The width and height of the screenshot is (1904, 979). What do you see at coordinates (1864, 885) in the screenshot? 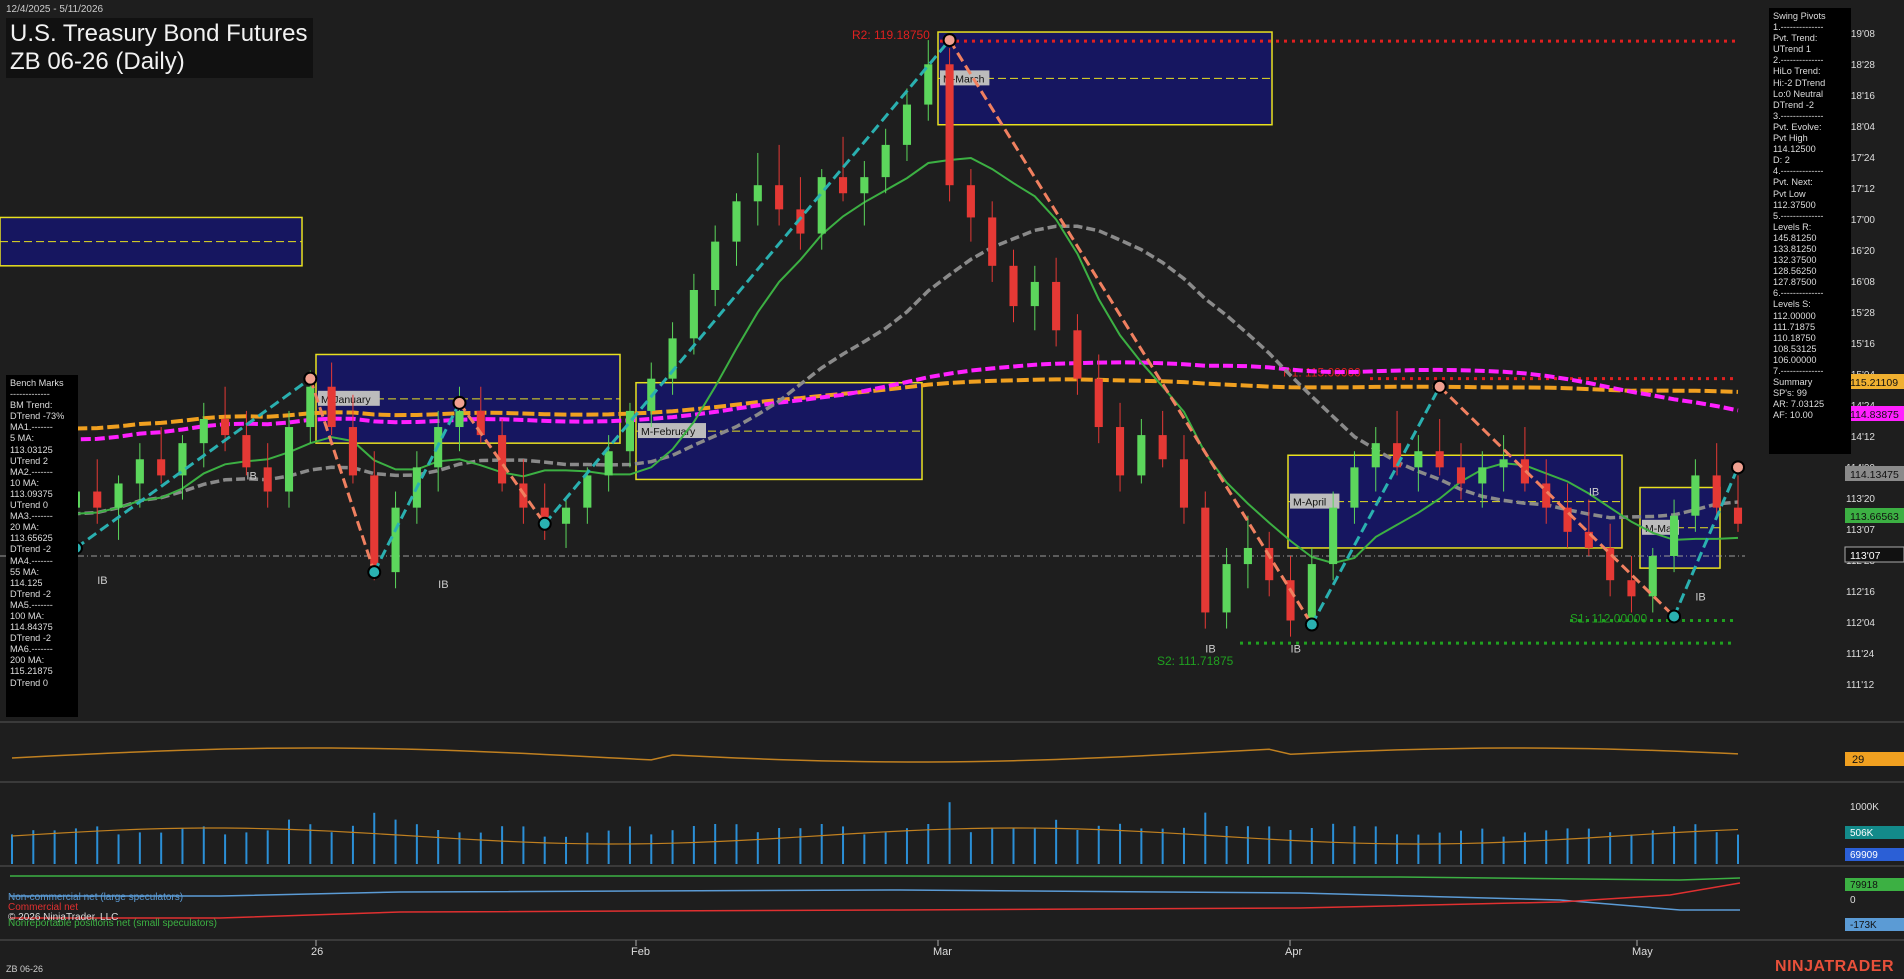
I see `cot-axis-label: 79918` at bounding box center [1864, 885].